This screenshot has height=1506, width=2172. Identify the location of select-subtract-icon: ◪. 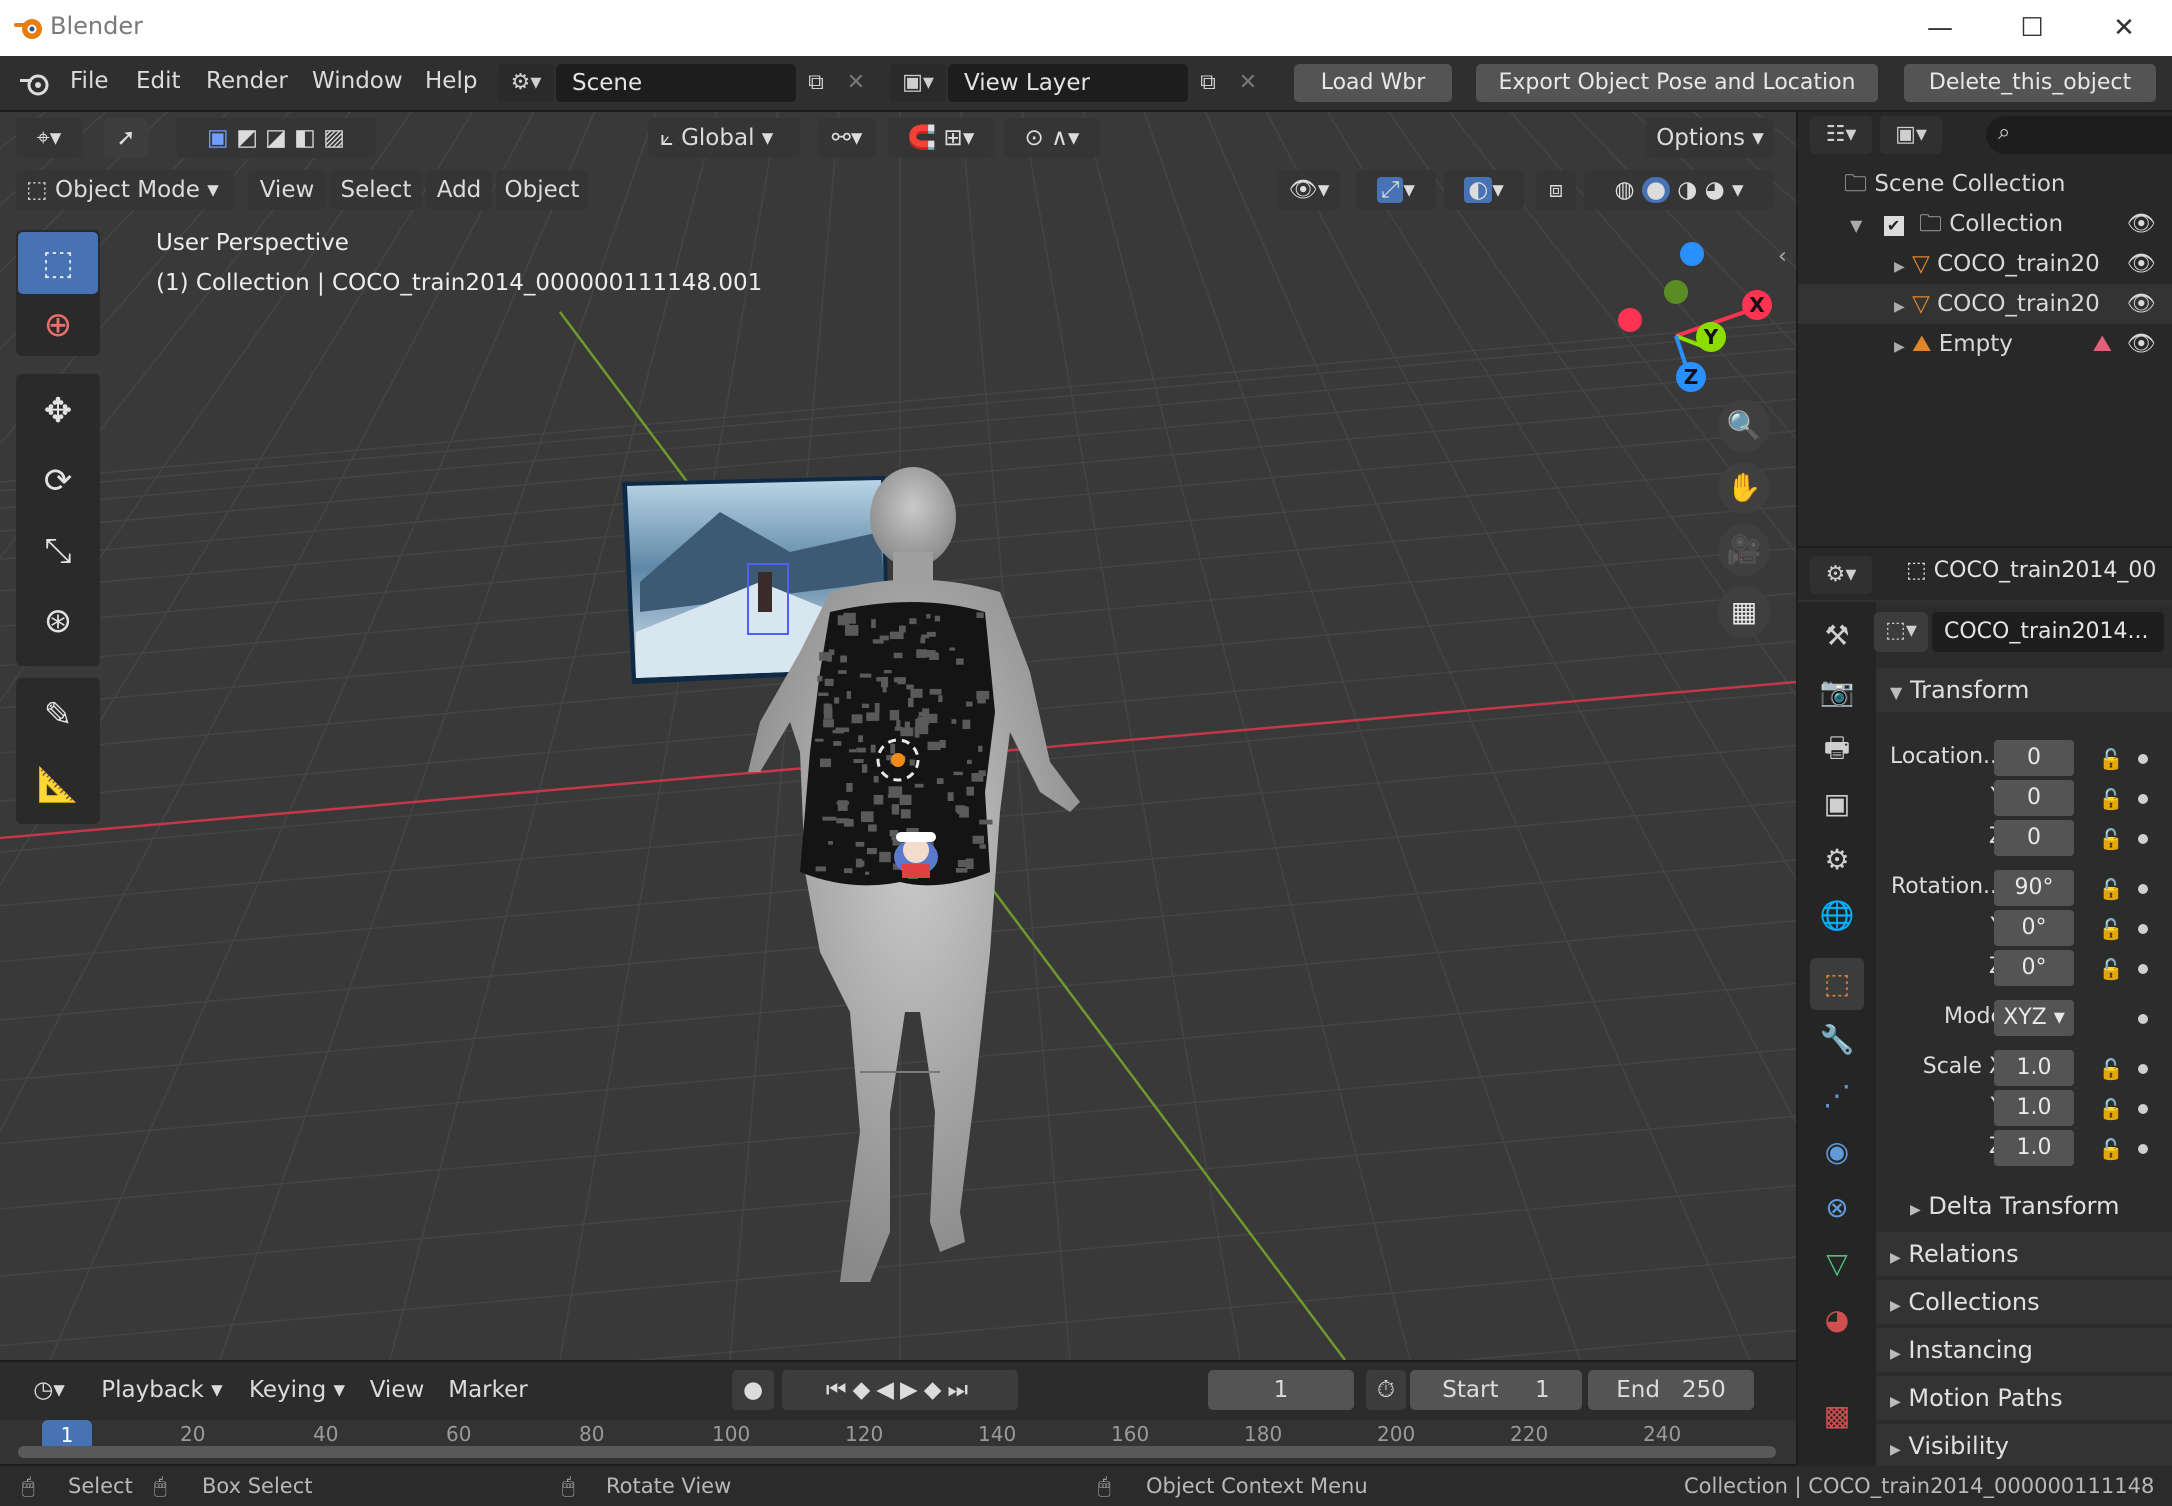
(276, 138).